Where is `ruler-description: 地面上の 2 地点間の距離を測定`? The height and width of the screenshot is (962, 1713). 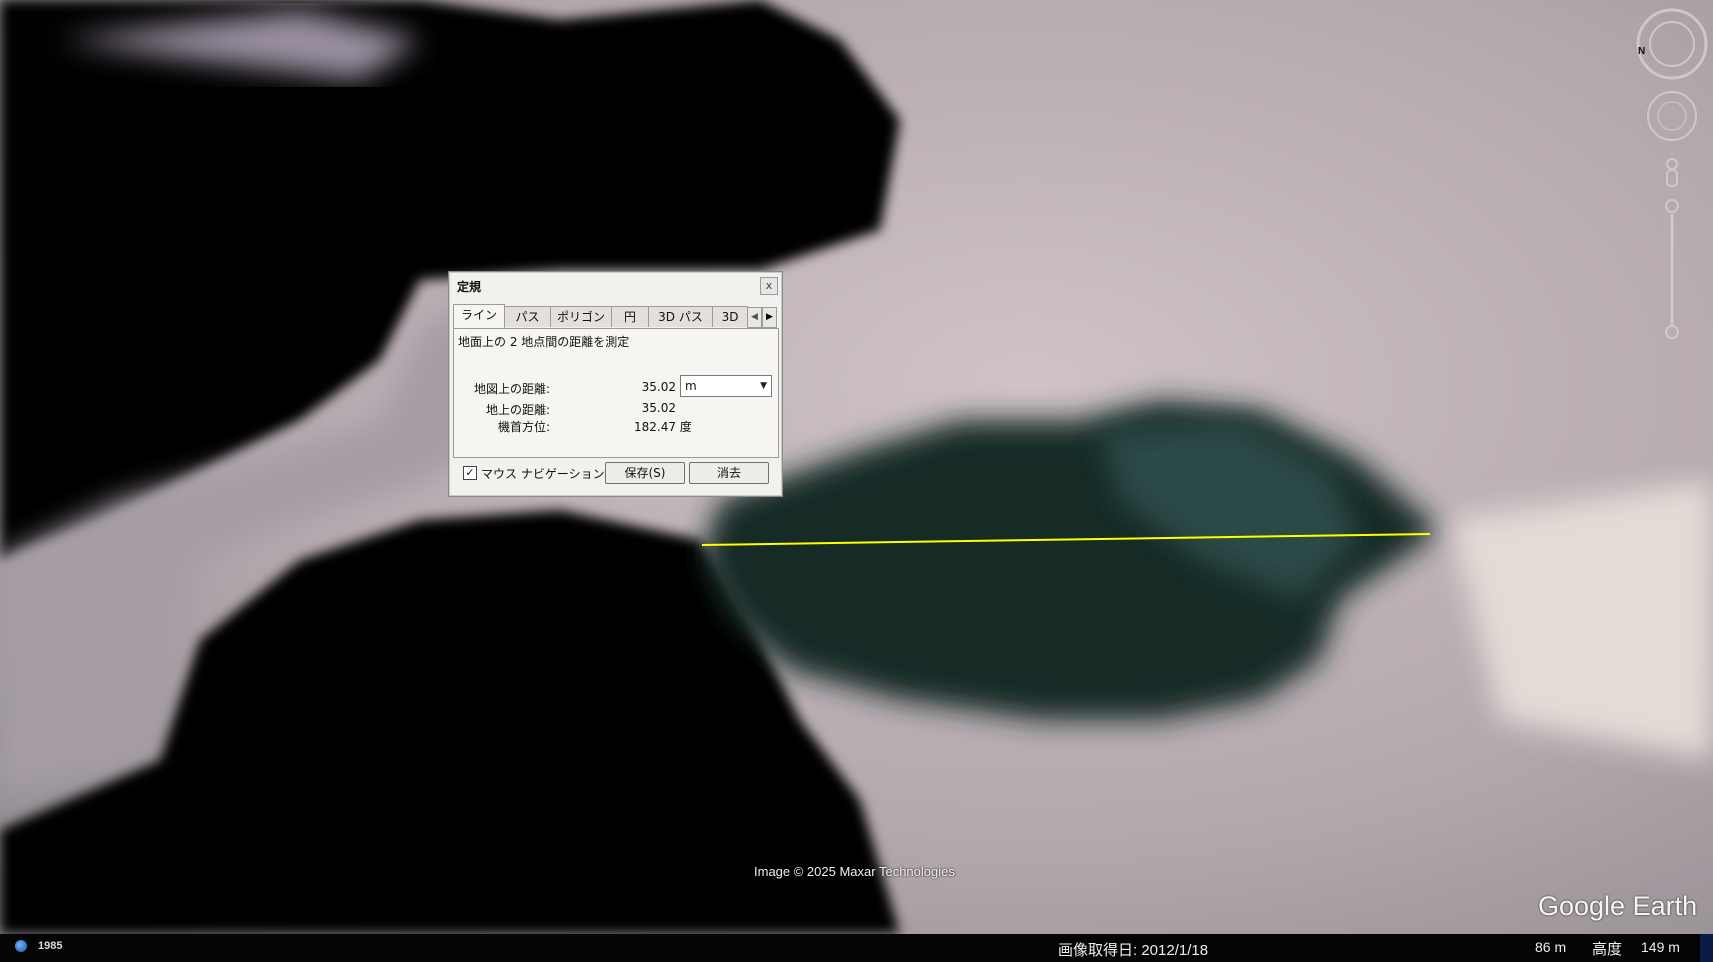
ruler-description: 地面上の 2 地点間の距離を測定 is located at coordinates (544, 342).